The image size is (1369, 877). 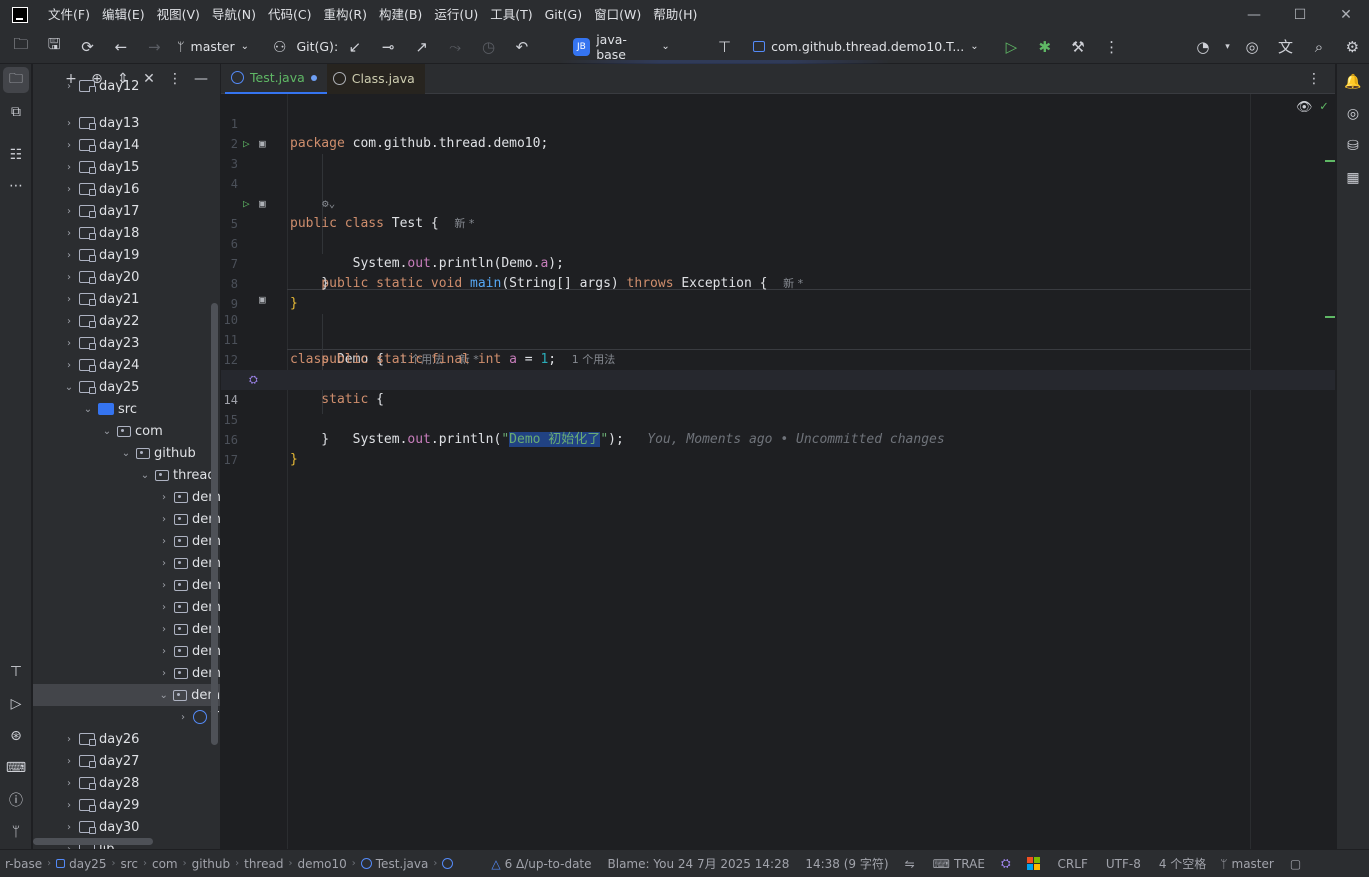 What do you see at coordinates (16, 704) in the screenshot?
I see `run-panel-icon: ▷` at bounding box center [16, 704].